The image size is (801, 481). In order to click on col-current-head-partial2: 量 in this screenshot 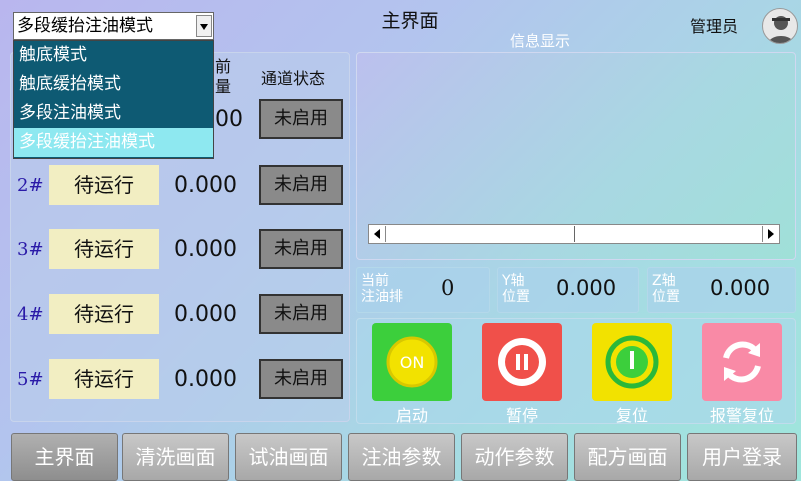, I will do `click(223, 86)`.